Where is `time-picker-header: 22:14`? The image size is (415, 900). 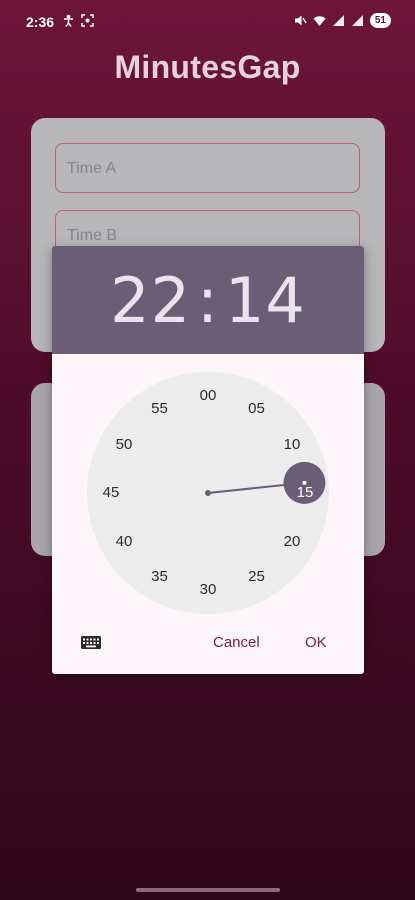
time-picker-header: 22:14 is located at coordinates (208, 300).